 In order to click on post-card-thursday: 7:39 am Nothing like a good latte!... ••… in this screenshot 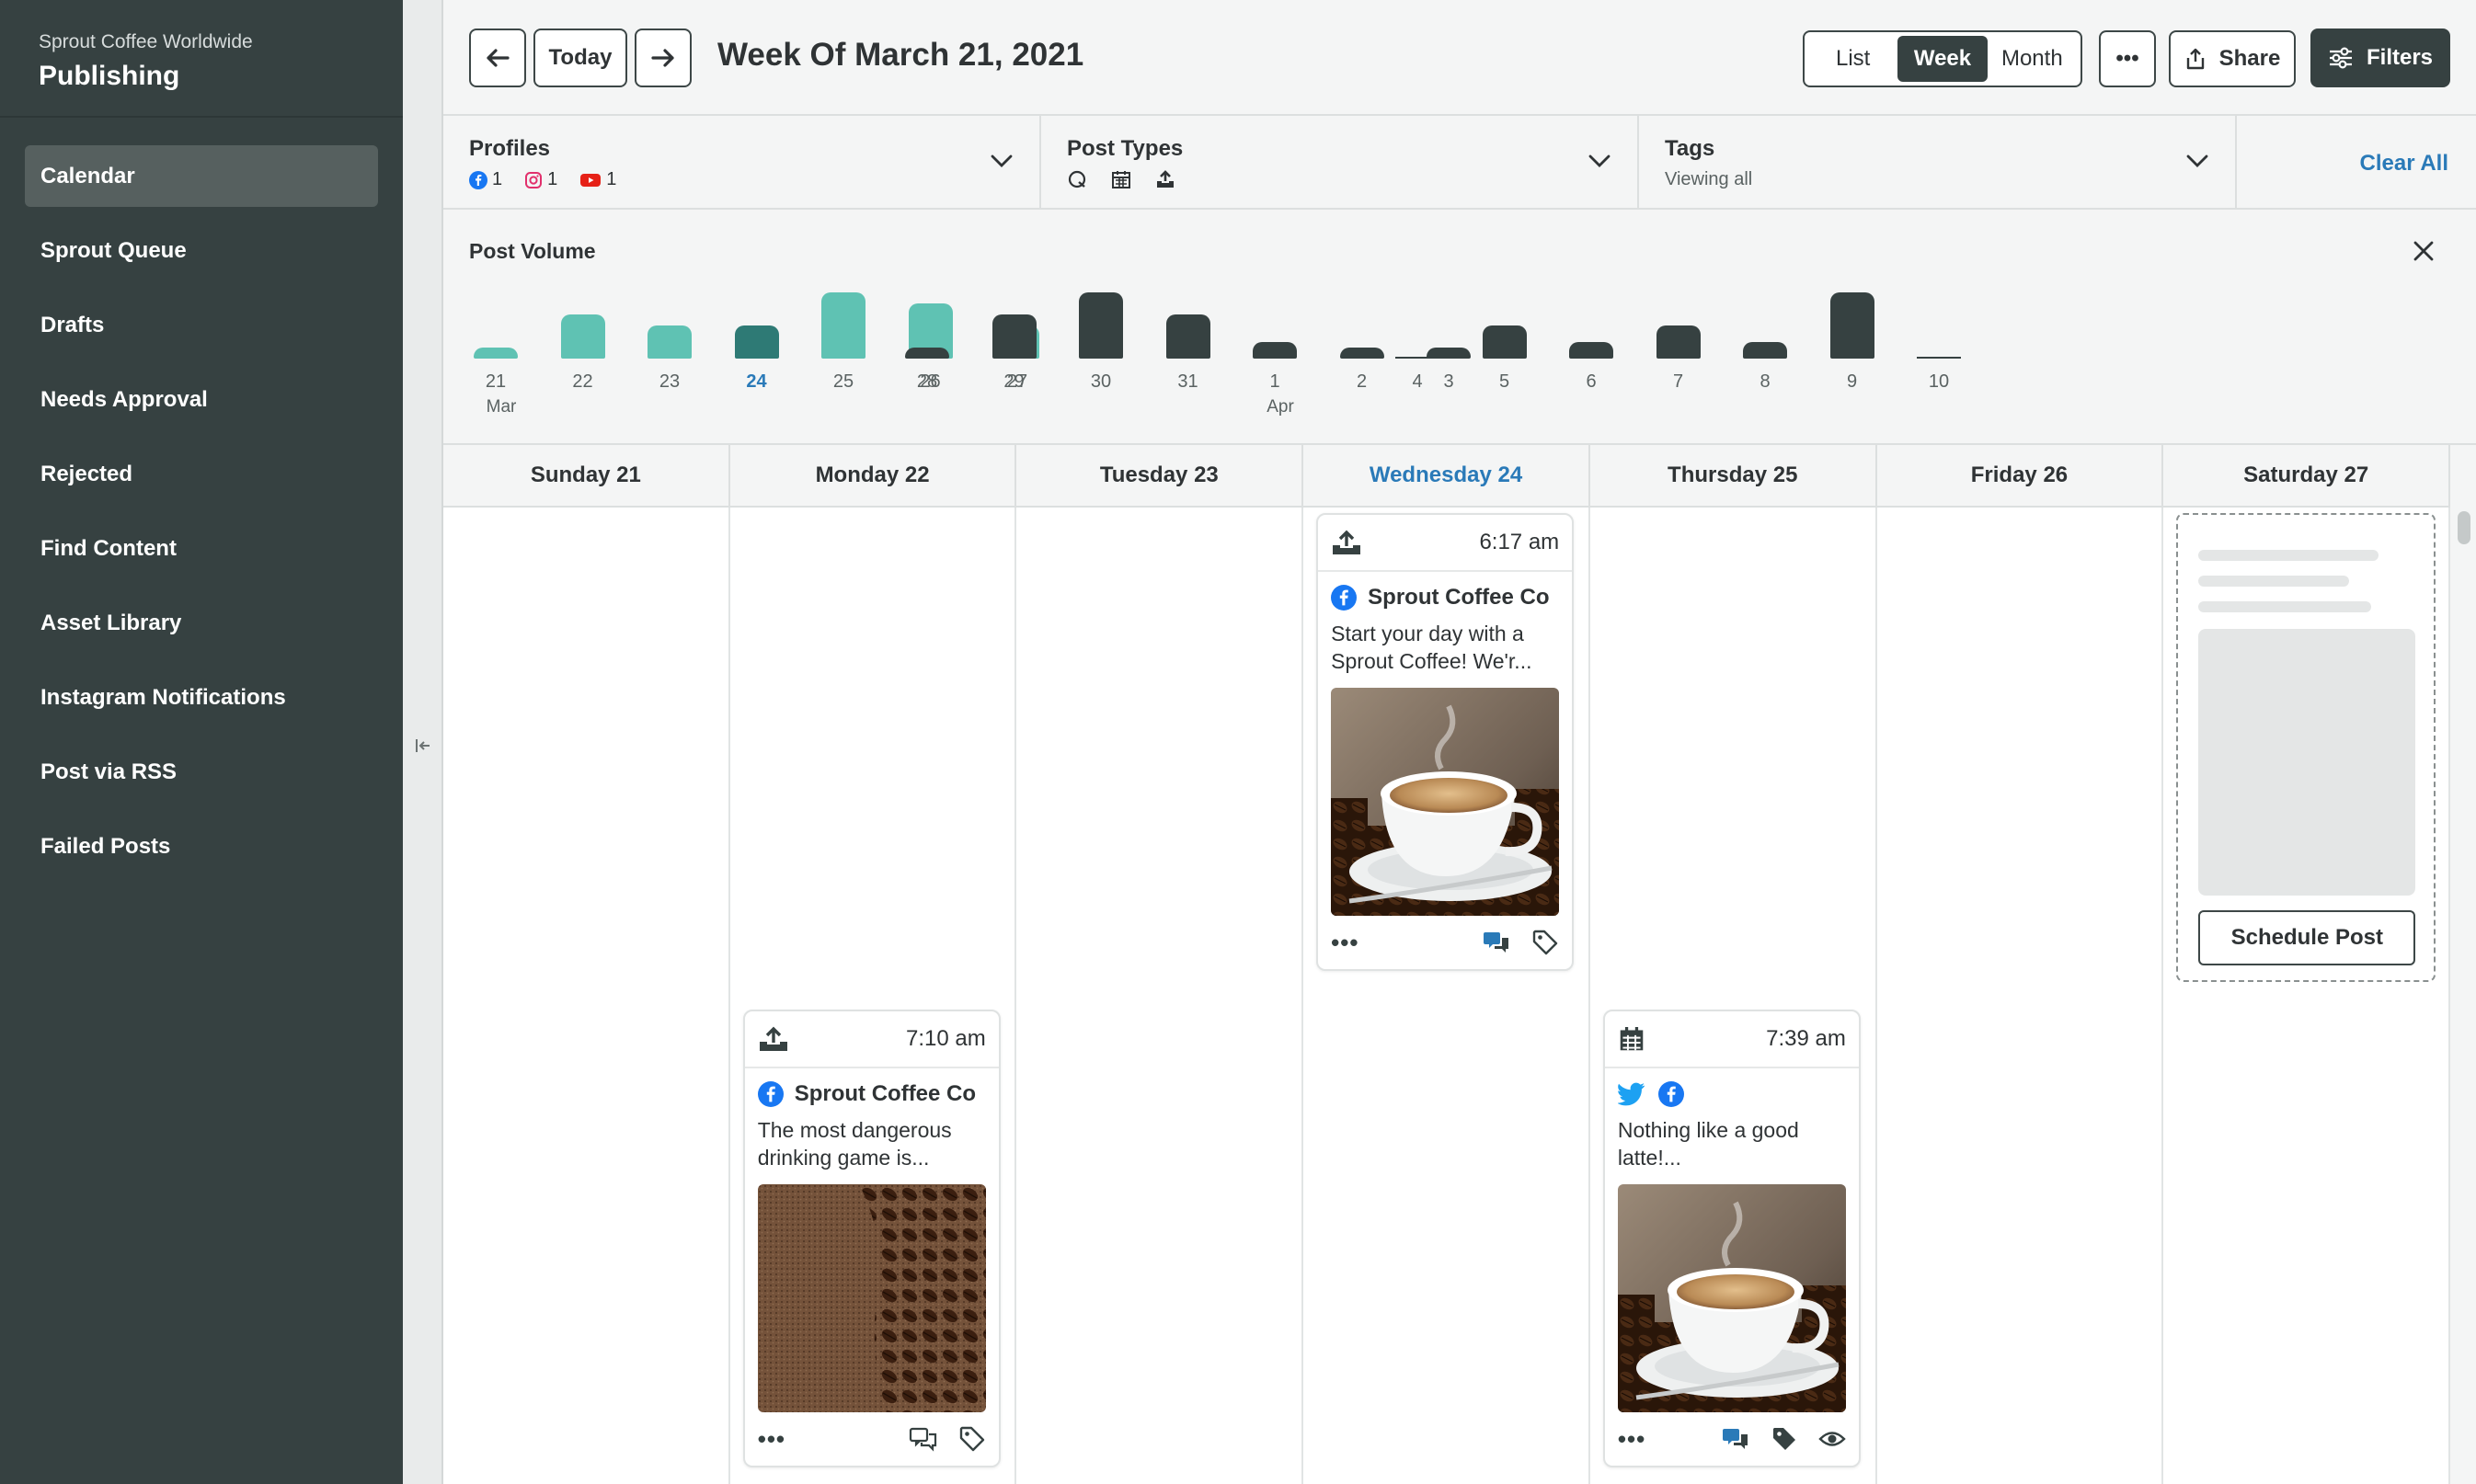, I will do `click(1731, 1238)`.